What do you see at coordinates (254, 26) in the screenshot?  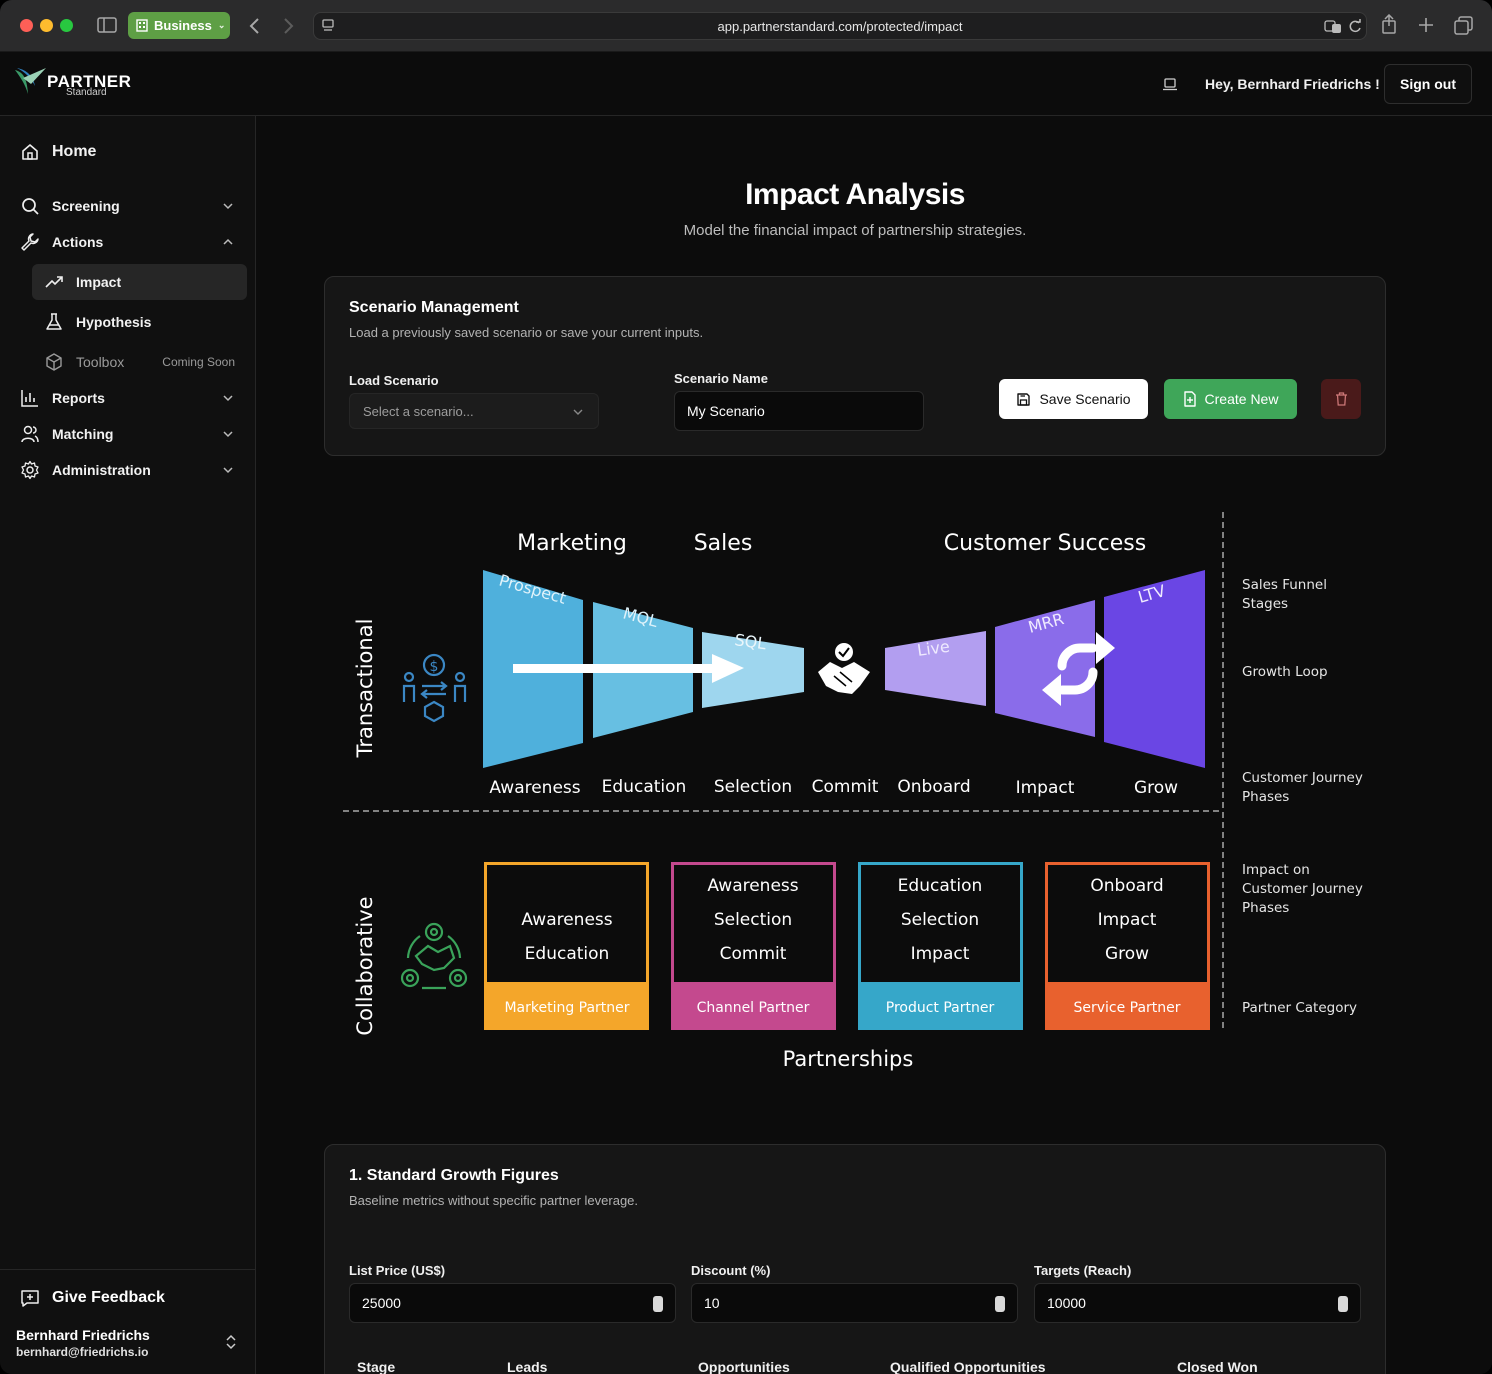 I see `back-icon` at bounding box center [254, 26].